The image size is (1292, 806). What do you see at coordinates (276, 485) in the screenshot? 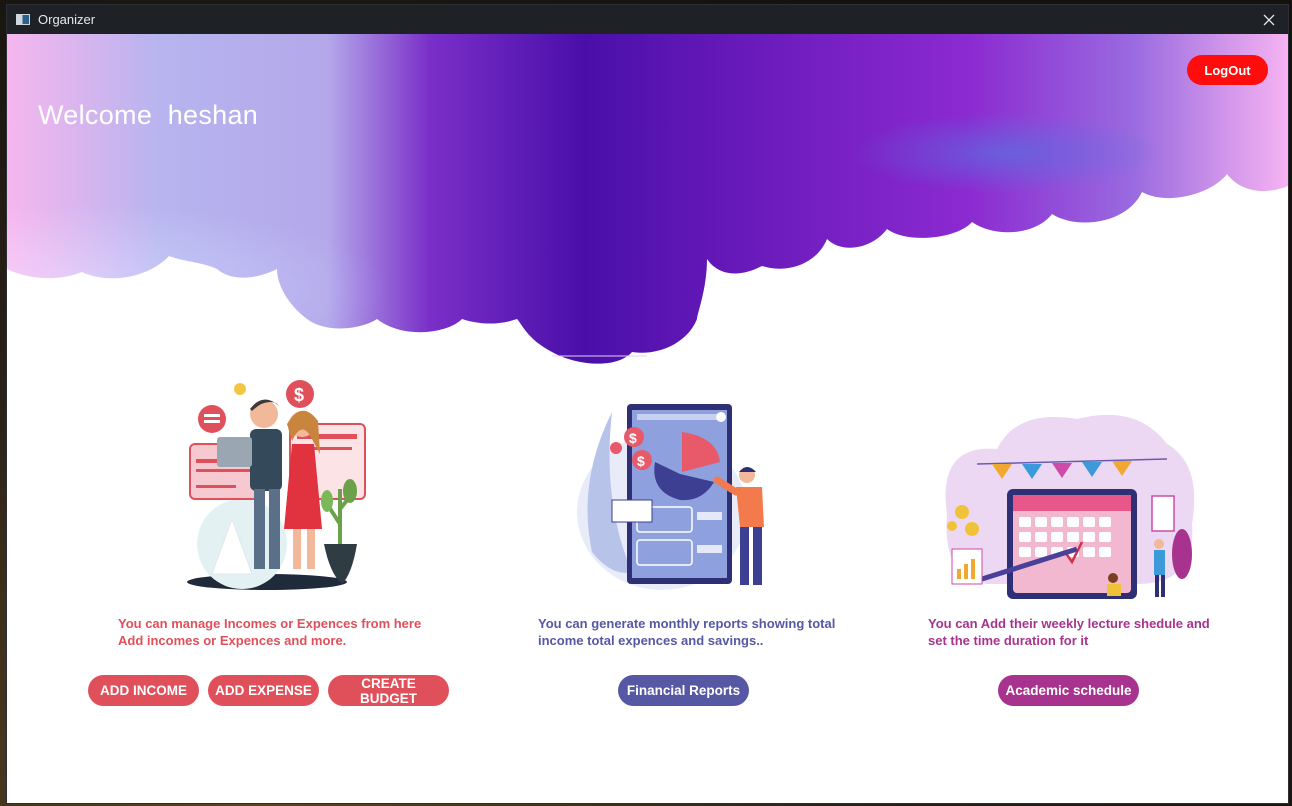
I see `people-finance-illustration: $` at bounding box center [276, 485].